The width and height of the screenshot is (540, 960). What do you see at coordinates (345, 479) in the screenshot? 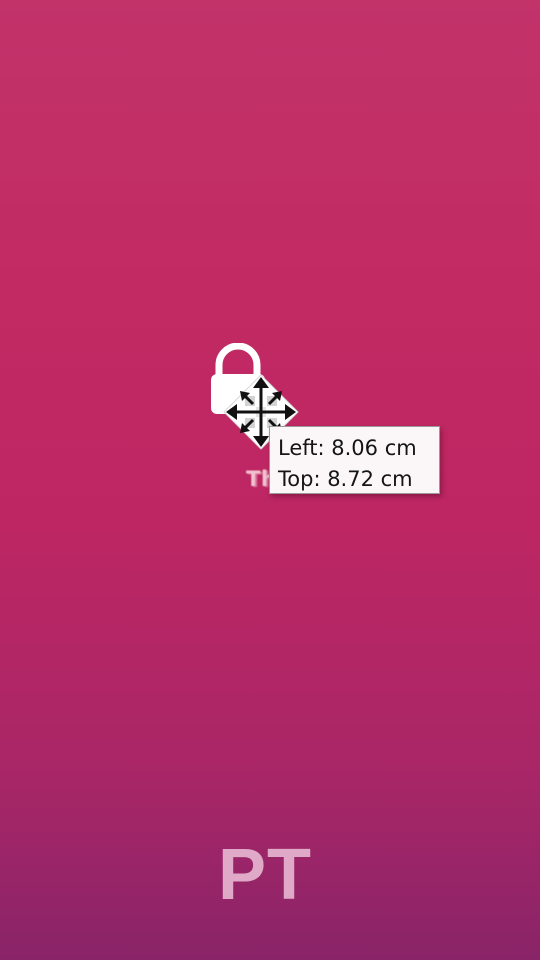
I see `tooltip-top-value: Top: 8.72 cm` at bounding box center [345, 479].